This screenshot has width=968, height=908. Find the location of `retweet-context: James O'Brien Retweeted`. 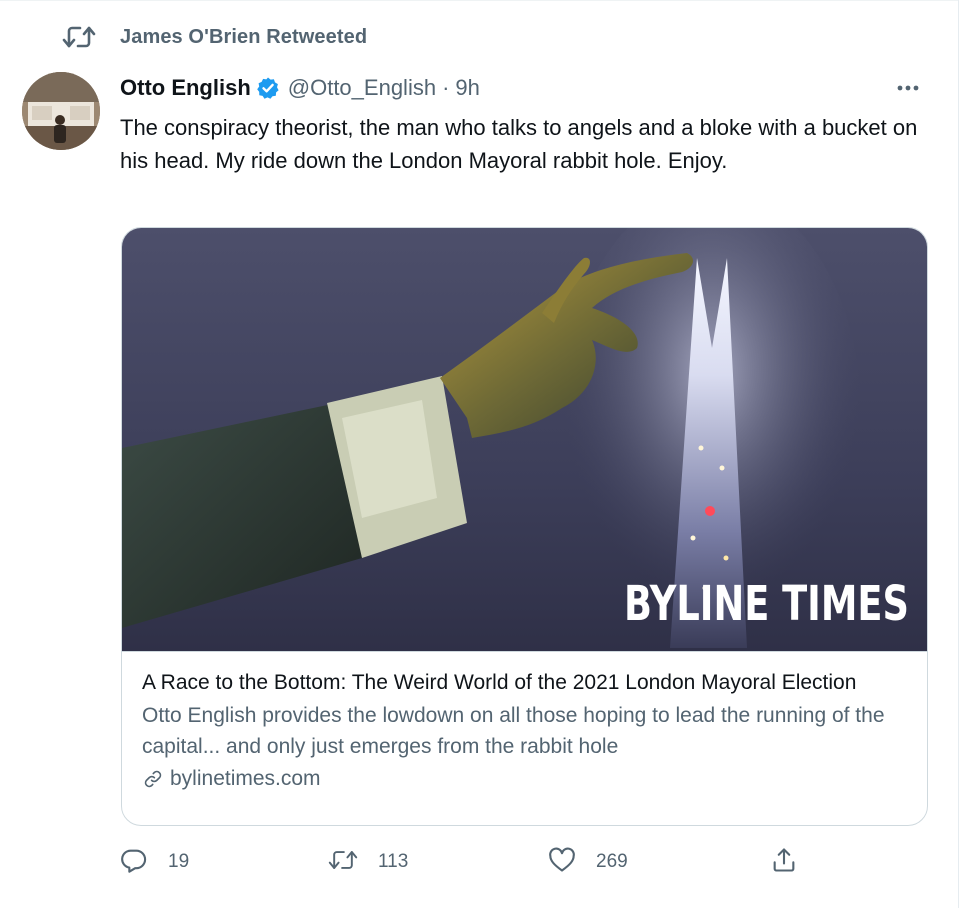

retweet-context: James O'Brien Retweeted is located at coordinates (214, 37).